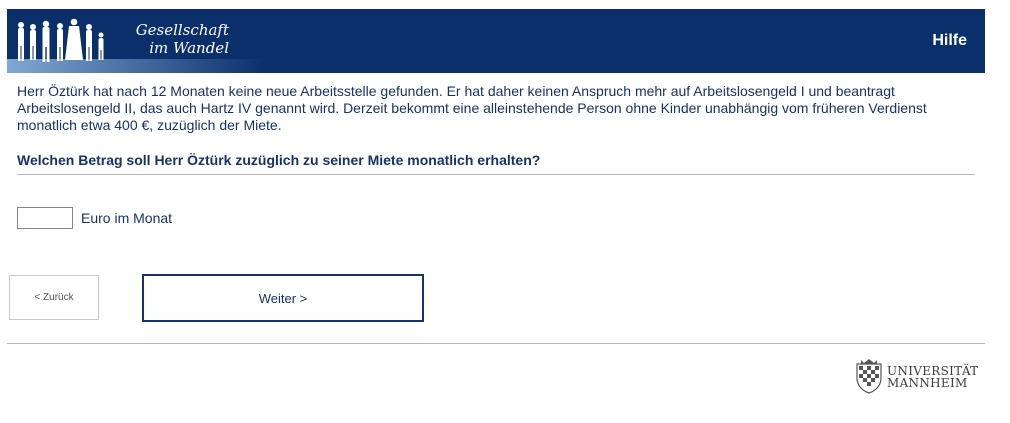 Image resolution: width=1010 pixels, height=423 pixels. Describe the element at coordinates (869, 376) in the screenshot. I see `university-crest-icon` at that location.